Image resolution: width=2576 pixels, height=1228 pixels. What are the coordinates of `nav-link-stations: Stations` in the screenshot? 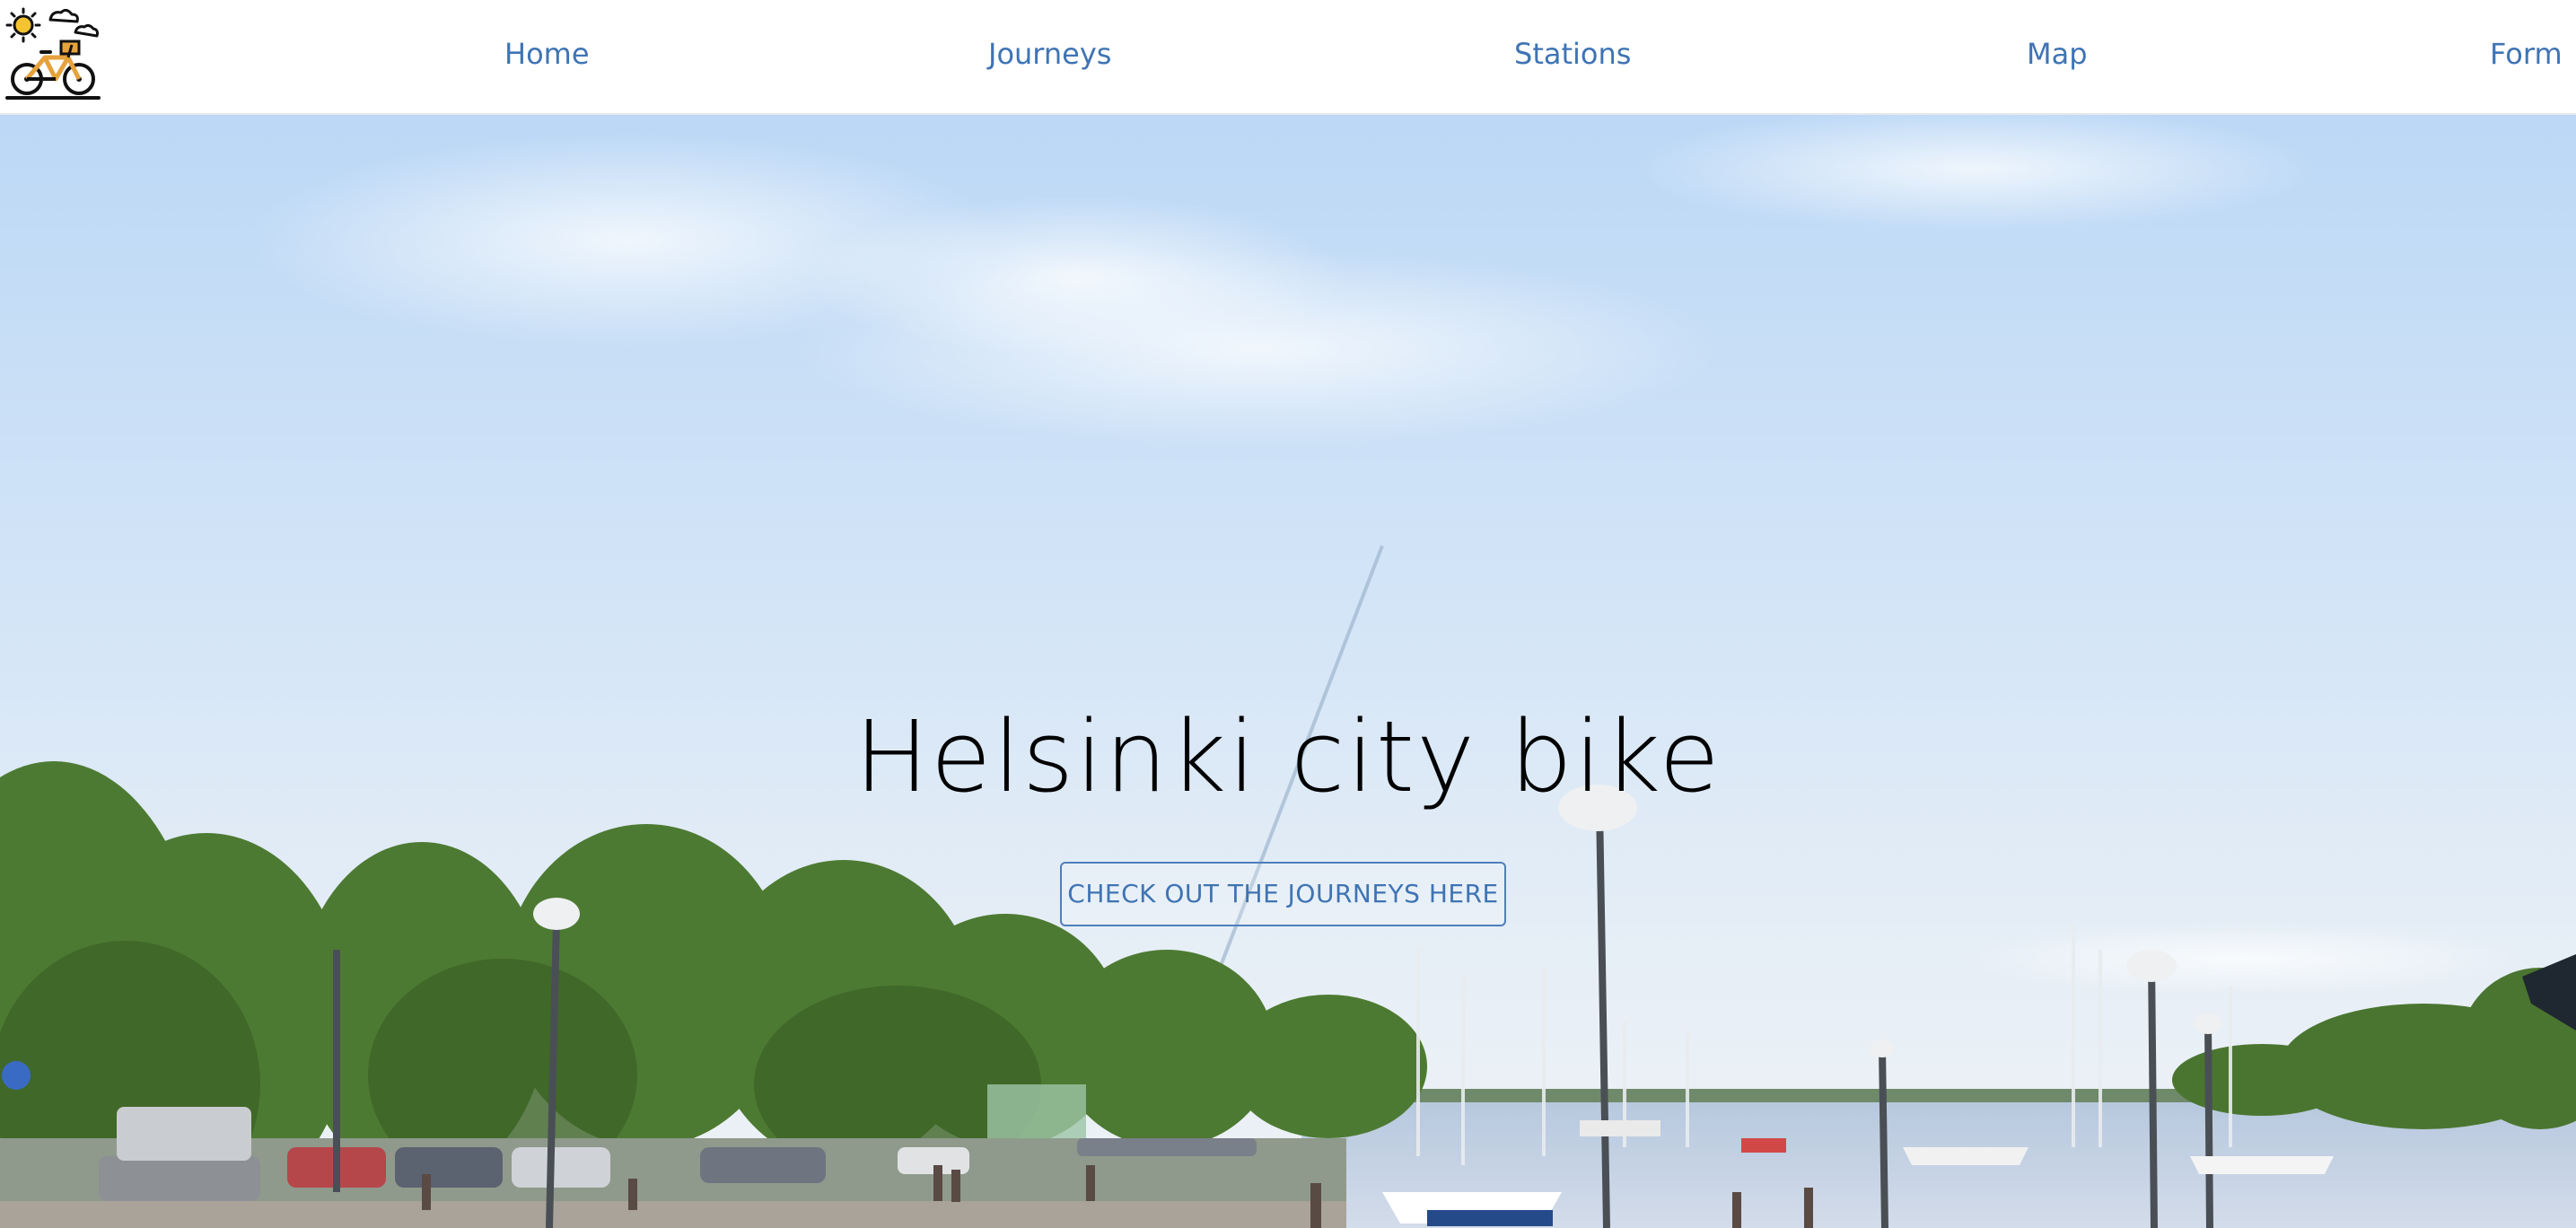 It's located at (1572, 54).